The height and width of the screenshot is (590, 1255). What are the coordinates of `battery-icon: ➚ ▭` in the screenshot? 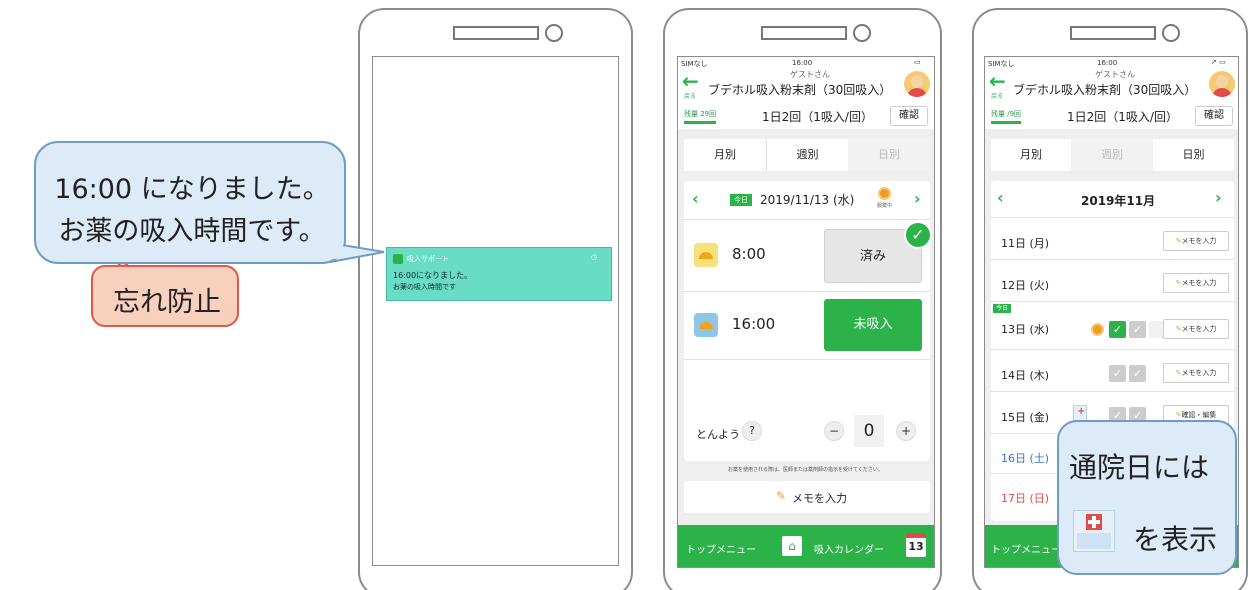 It's located at (1218, 62).